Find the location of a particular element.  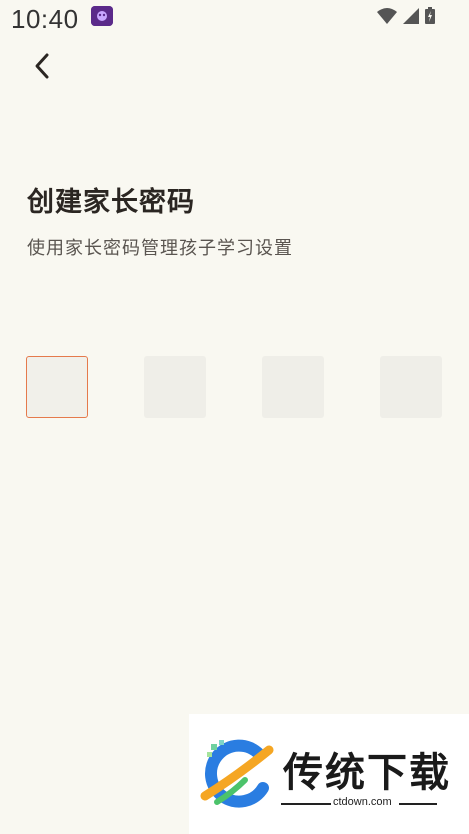

watermark-divider-left is located at coordinates (306, 804).